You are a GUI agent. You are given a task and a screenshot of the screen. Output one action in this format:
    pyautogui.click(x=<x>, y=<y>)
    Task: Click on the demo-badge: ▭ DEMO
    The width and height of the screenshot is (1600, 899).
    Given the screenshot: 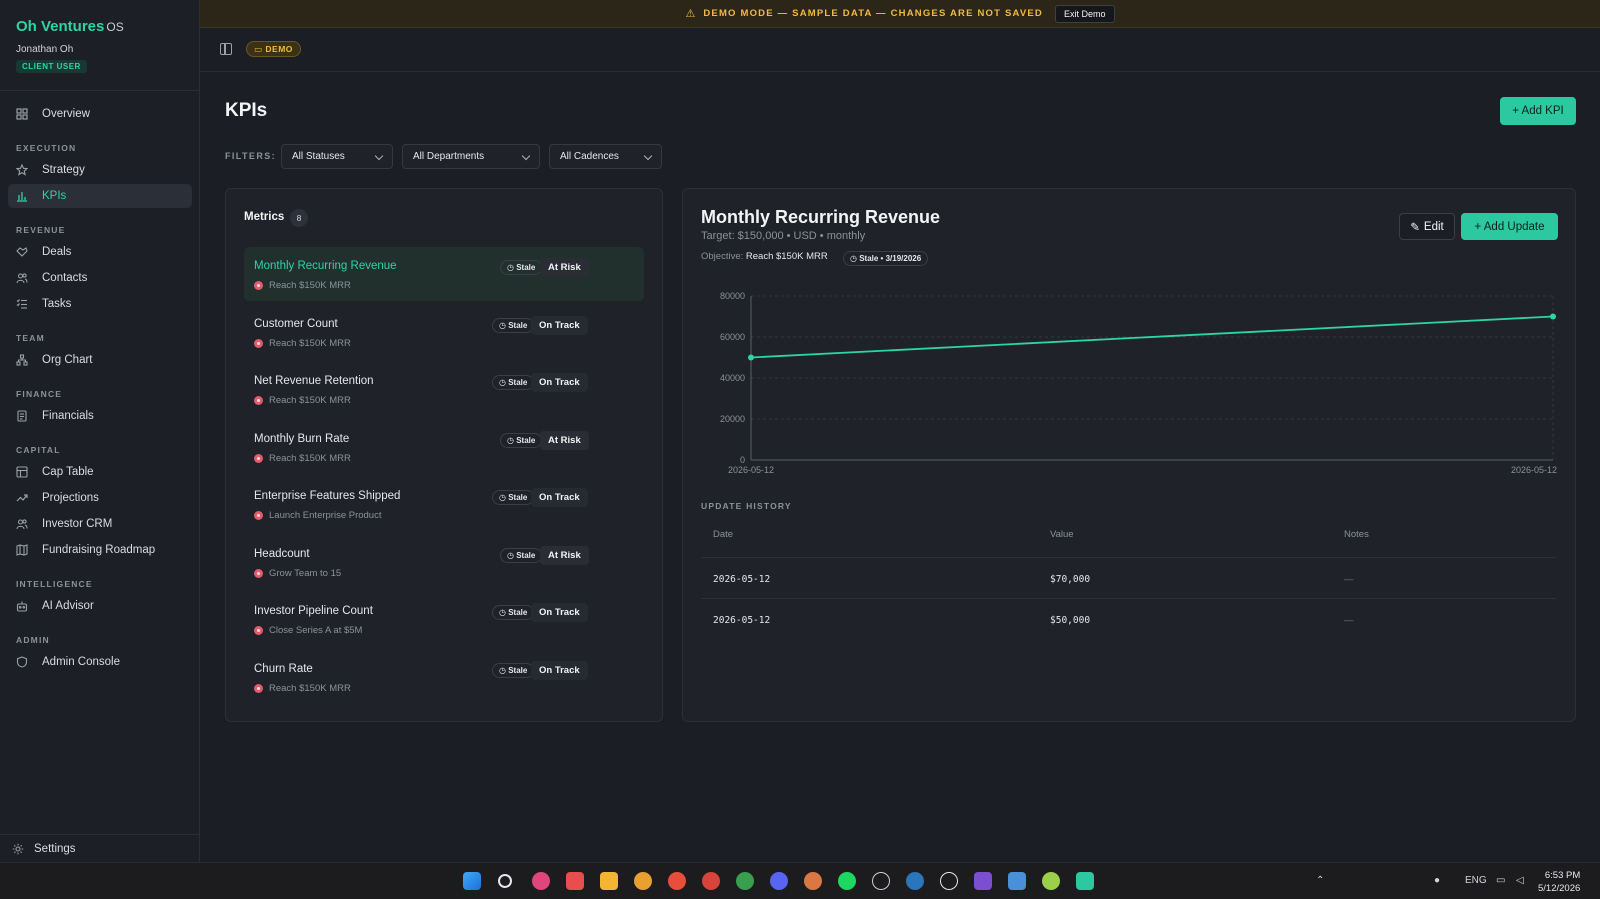 What is the action you would take?
    pyautogui.click(x=273, y=49)
    